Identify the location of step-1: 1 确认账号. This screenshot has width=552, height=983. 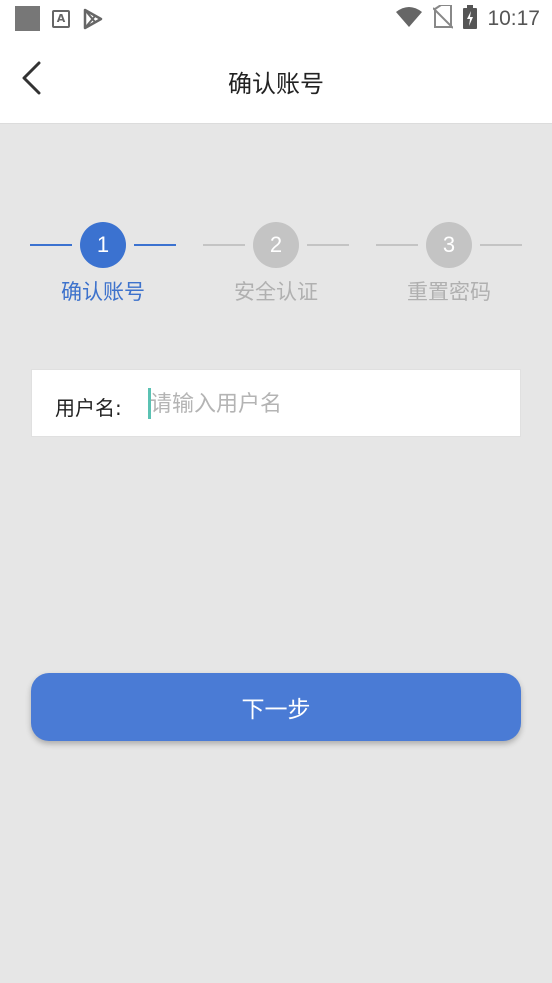
(103, 265).